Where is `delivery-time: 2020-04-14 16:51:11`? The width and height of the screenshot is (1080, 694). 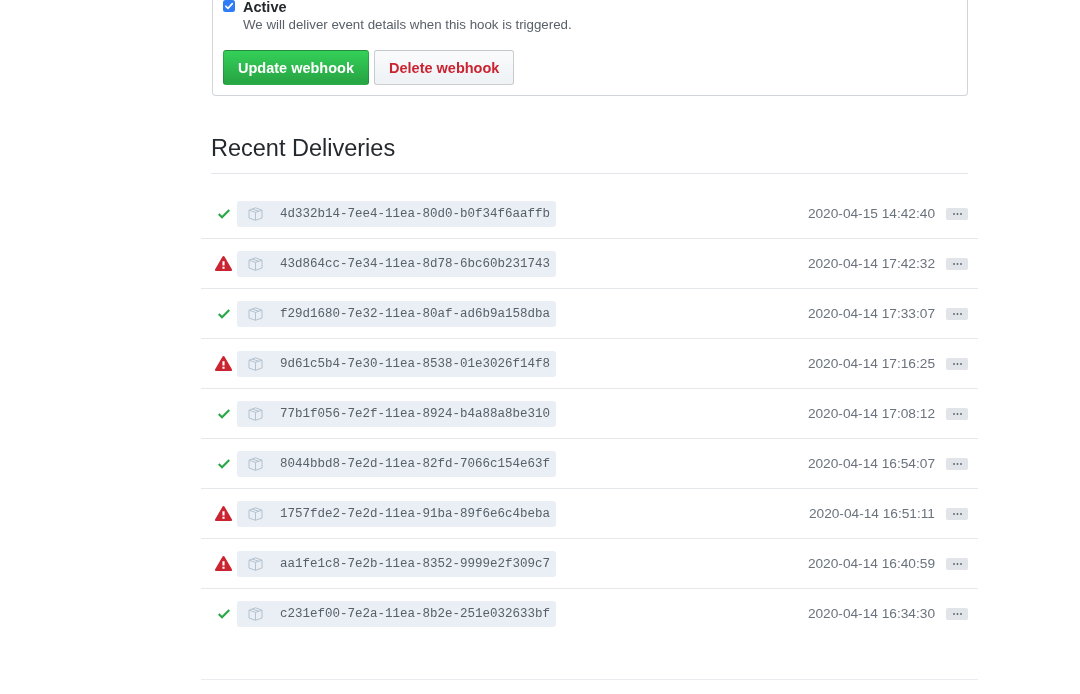 delivery-time: 2020-04-14 16:51:11 is located at coordinates (871, 513).